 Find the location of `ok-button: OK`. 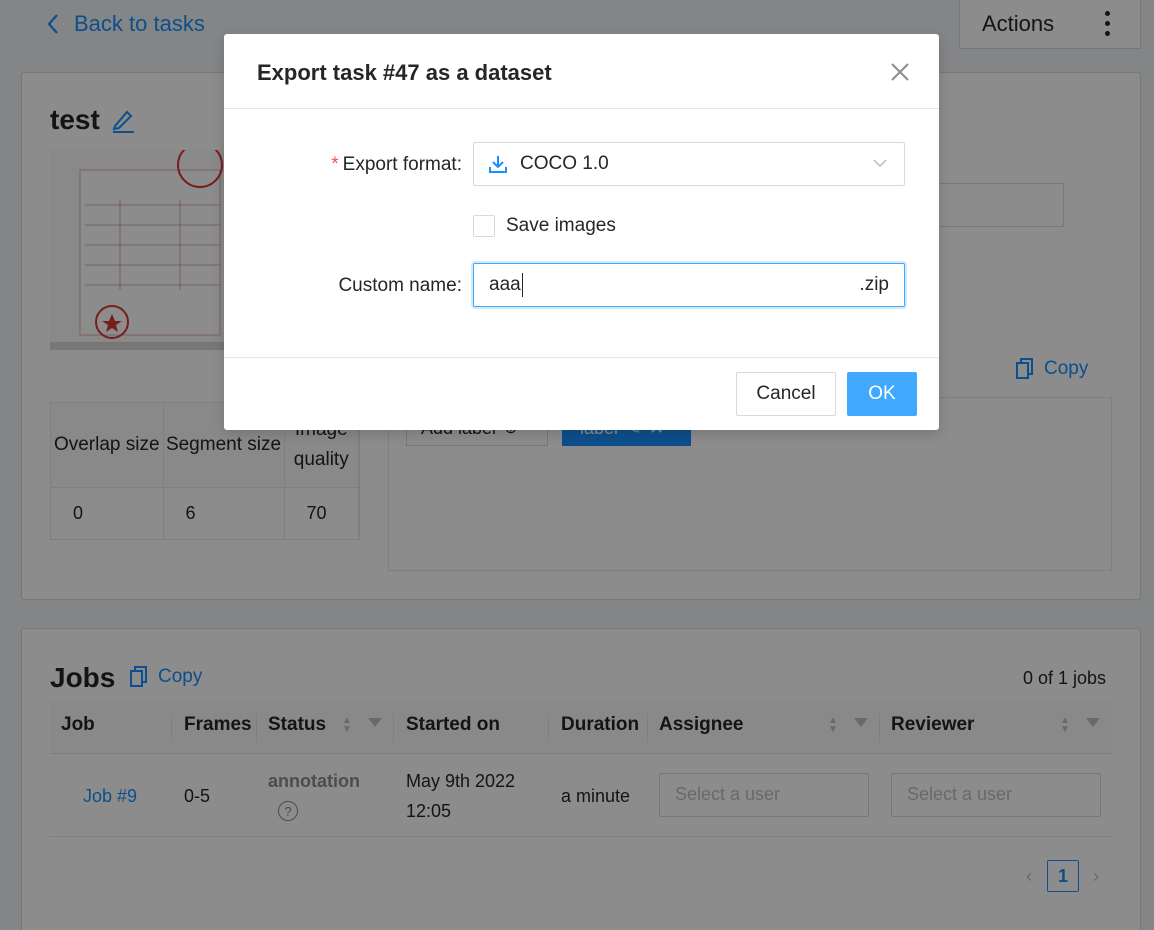

ok-button: OK is located at coordinates (882, 394).